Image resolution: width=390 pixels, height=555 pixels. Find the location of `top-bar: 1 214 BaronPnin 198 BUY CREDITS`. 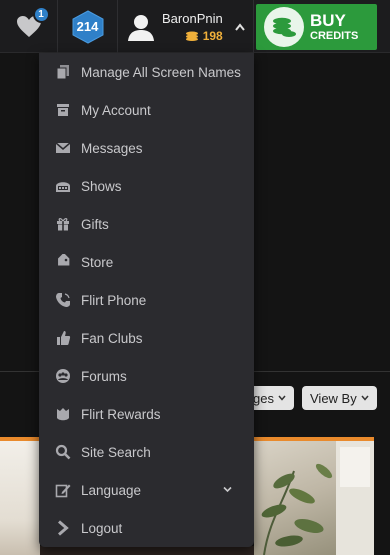

top-bar: 1 214 BaronPnin 198 BUY CREDITS is located at coordinates (195, 26).